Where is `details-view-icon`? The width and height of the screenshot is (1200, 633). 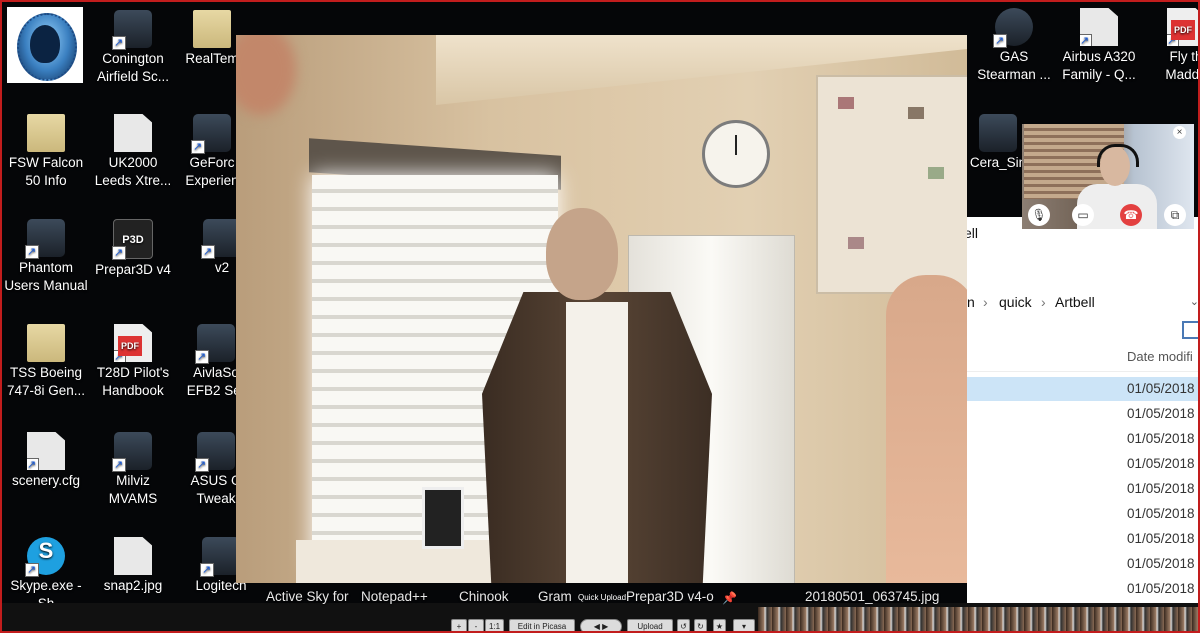 details-view-icon is located at coordinates (1190, 330).